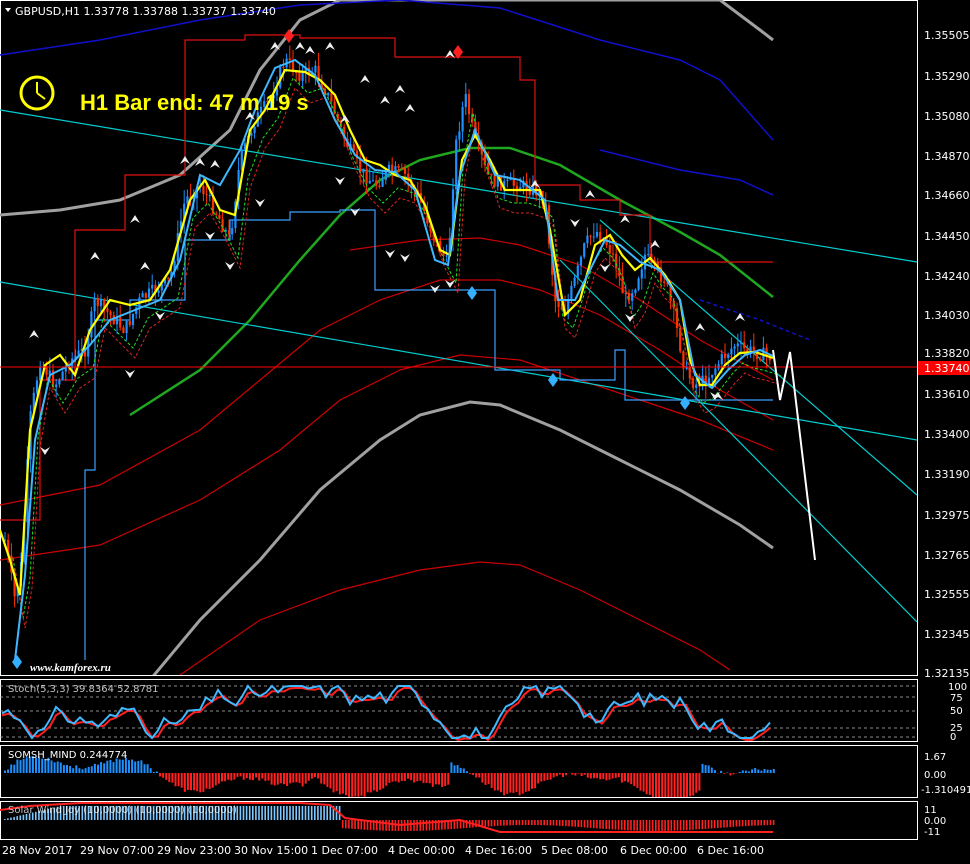 The height and width of the screenshot is (864, 970). What do you see at coordinates (956, 711) in the screenshot?
I see `scale-label: 50` at bounding box center [956, 711].